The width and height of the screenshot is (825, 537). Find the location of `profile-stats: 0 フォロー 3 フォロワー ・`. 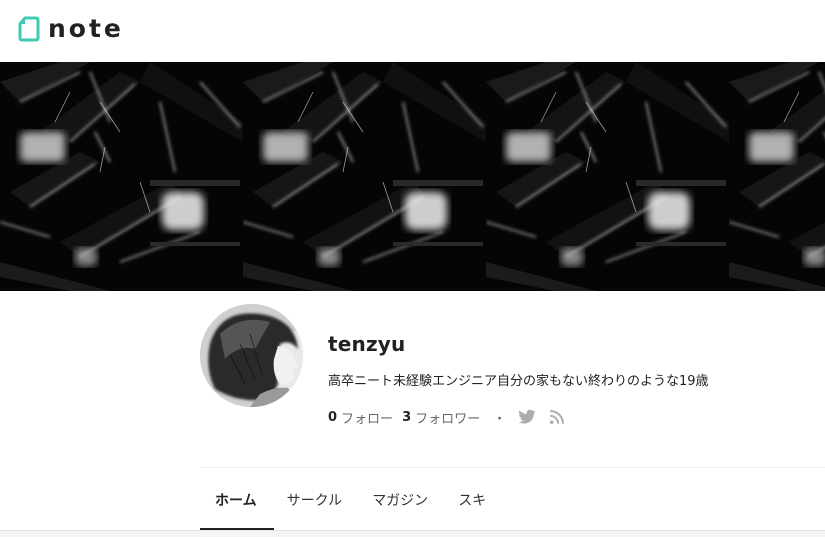

profile-stats: 0 フォロー 3 フォロワー ・ is located at coordinates (453, 417).